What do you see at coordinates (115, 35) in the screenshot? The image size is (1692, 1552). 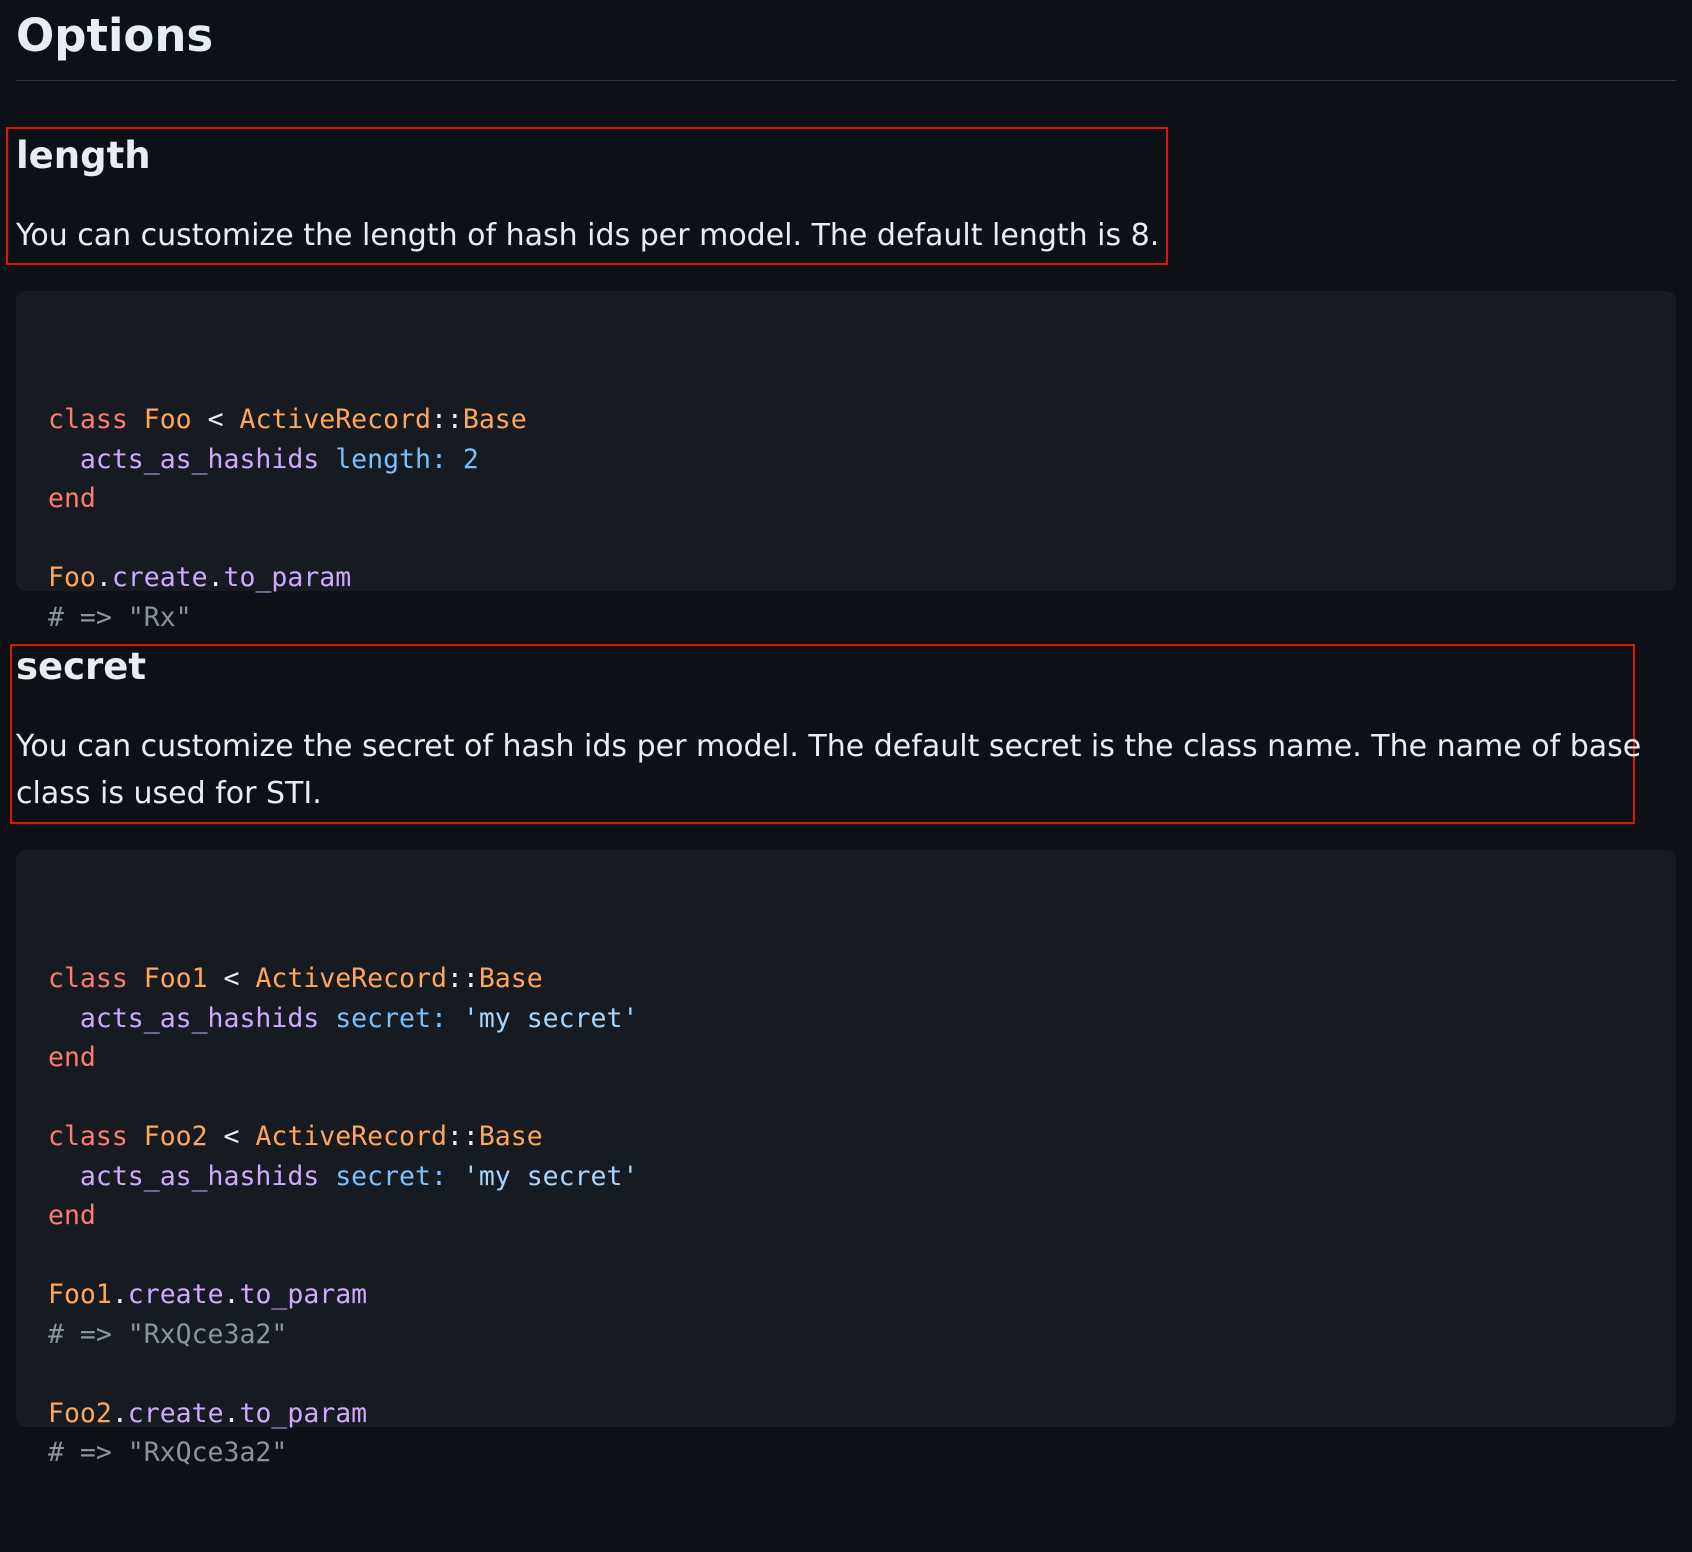 I see `page-title: Options` at bounding box center [115, 35].